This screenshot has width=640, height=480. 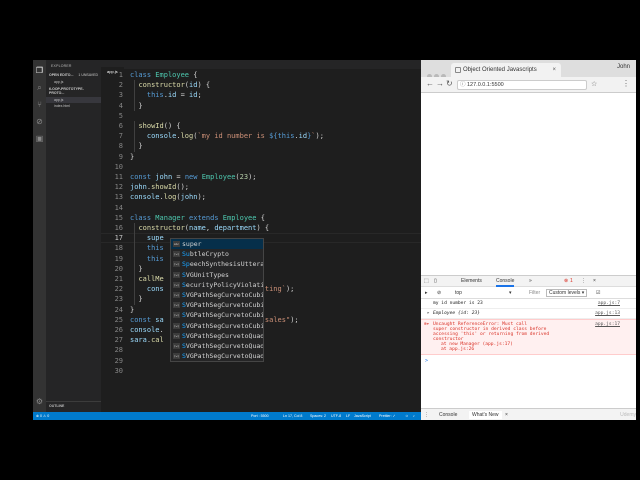 What do you see at coordinates (73, 75) in the screenshot?
I see `open-editors-section: OPEN EDITO... 1 UNSAVED` at bounding box center [73, 75].